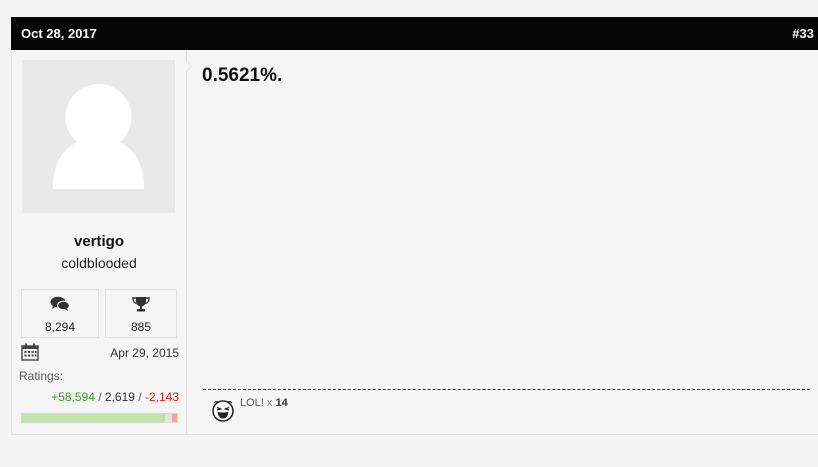 The height and width of the screenshot is (467, 818). What do you see at coordinates (269, 403) in the screenshot?
I see `reaction-multiplier: x` at bounding box center [269, 403].